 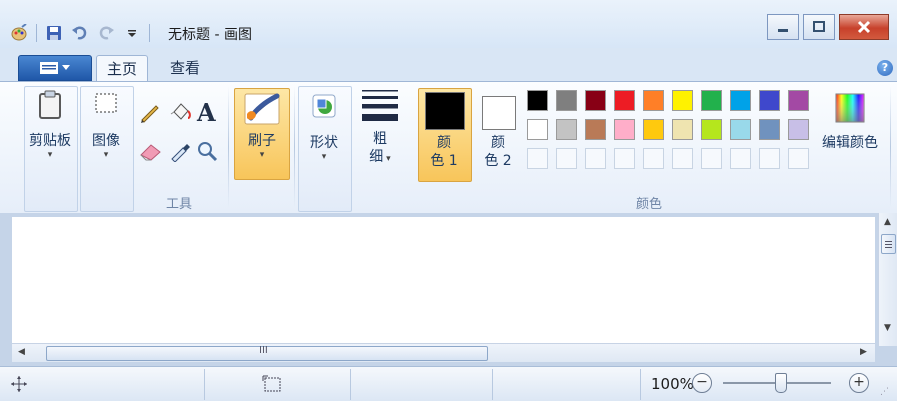 I want to click on shapes-button: 形状 ▾, so click(x=324, y=127).